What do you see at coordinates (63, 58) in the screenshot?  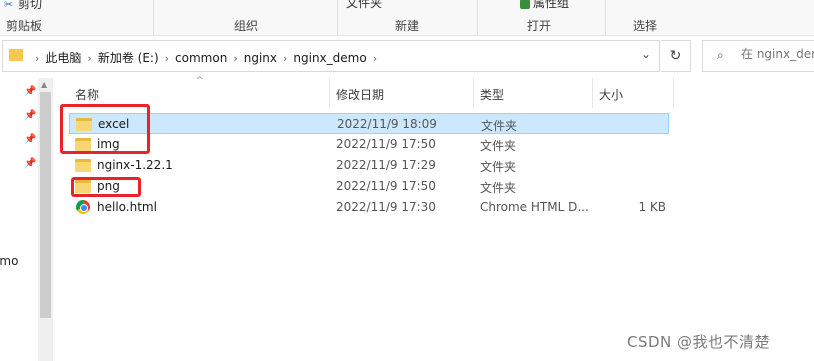 I see `breadcrumb-item-this-pc: 此电脑` at bounding box center [63, 58].